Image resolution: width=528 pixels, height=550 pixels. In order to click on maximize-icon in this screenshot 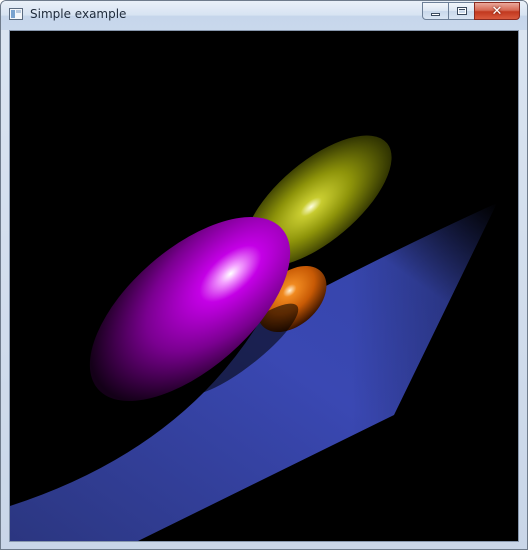, I will do `click(461, 11)`.